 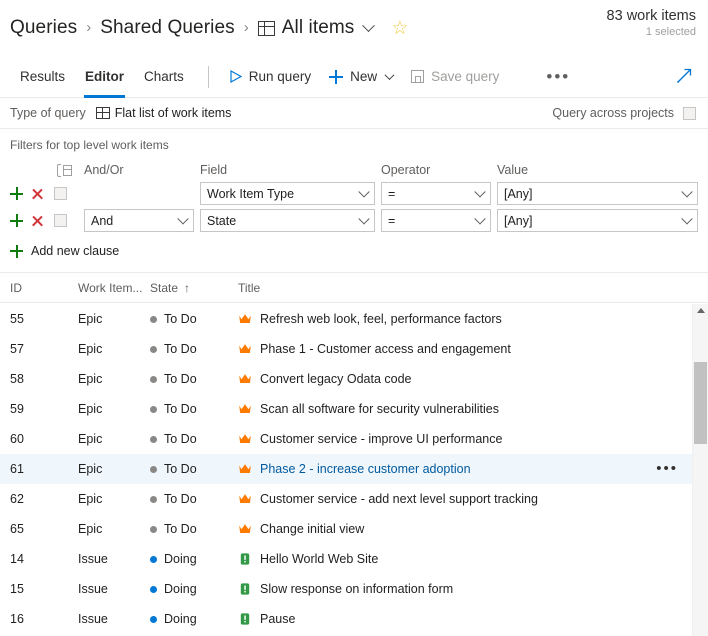 I want to click on cell-title: Phase 2 - increase customer adoption, so click(x=473, y=469).